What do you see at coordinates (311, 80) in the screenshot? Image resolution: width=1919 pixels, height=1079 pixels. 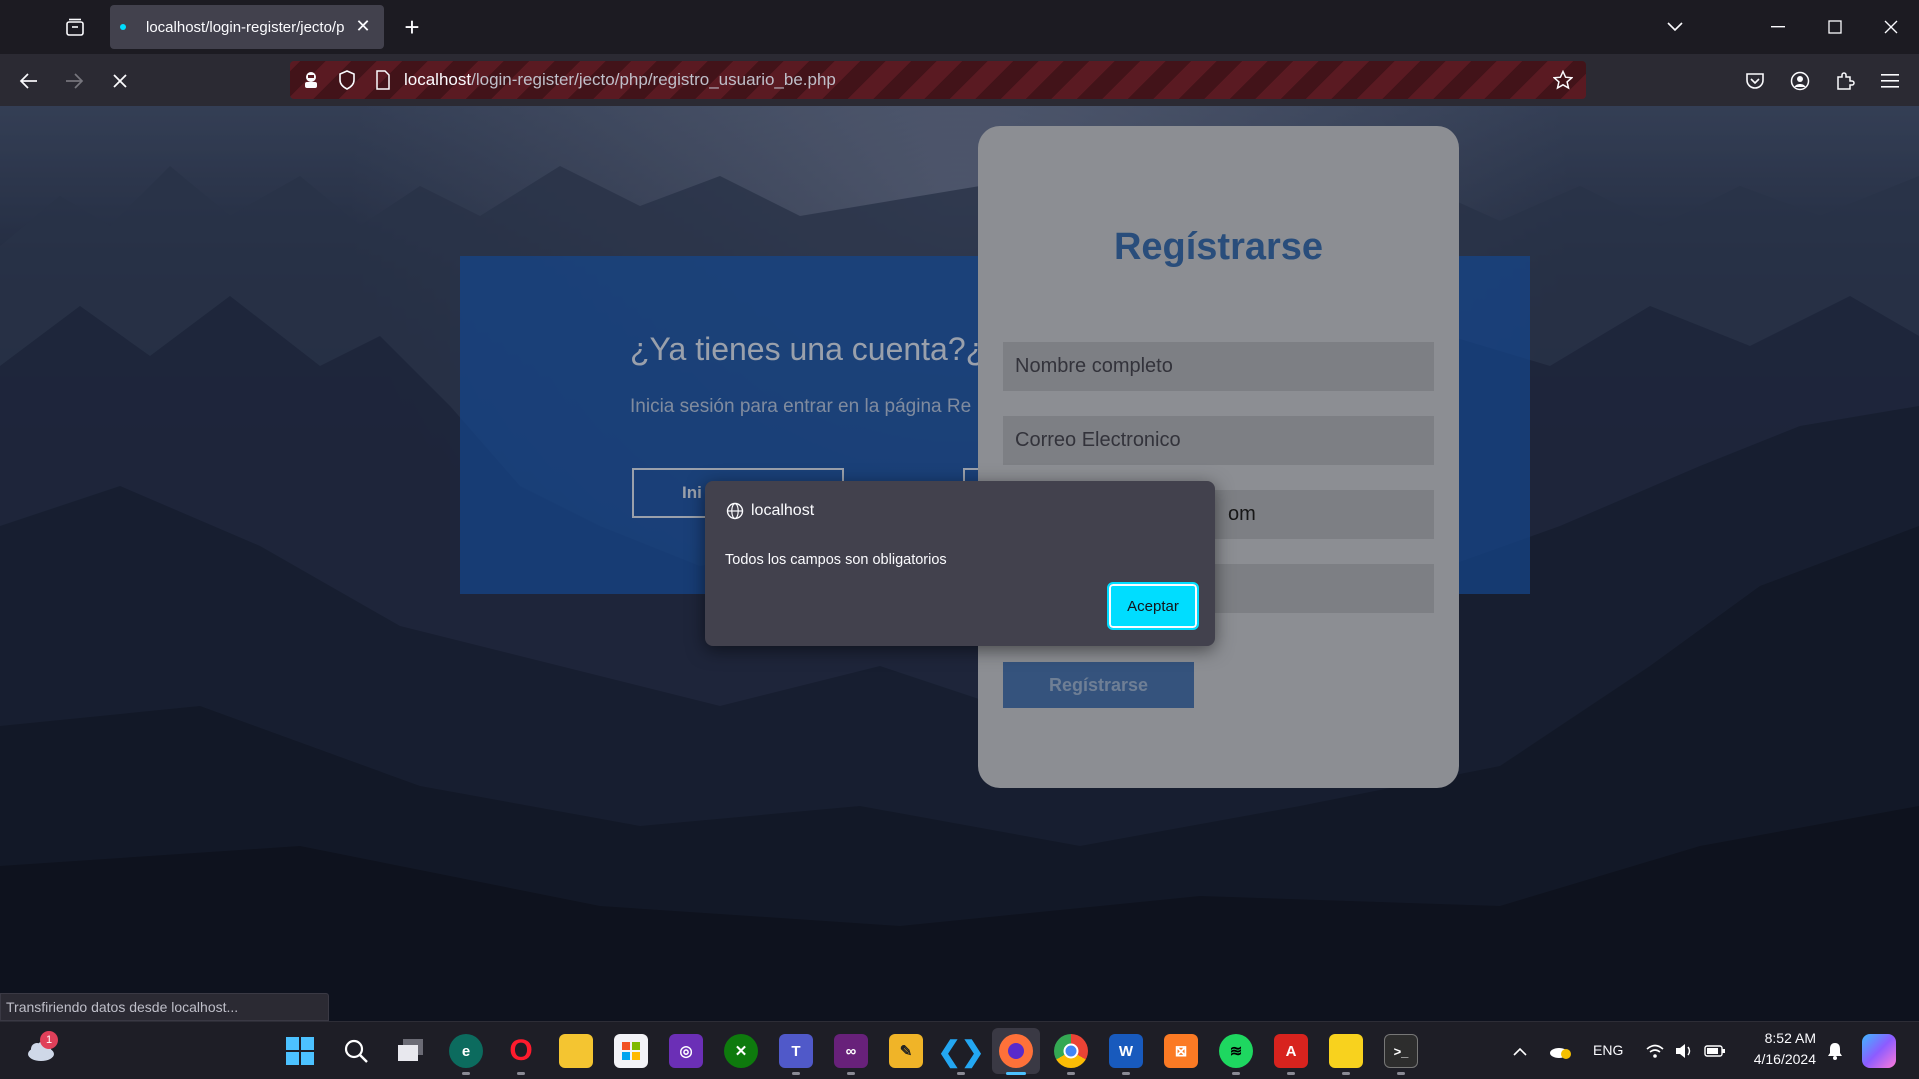 I see `remote-control-icon` at bounding box center [311, 80].